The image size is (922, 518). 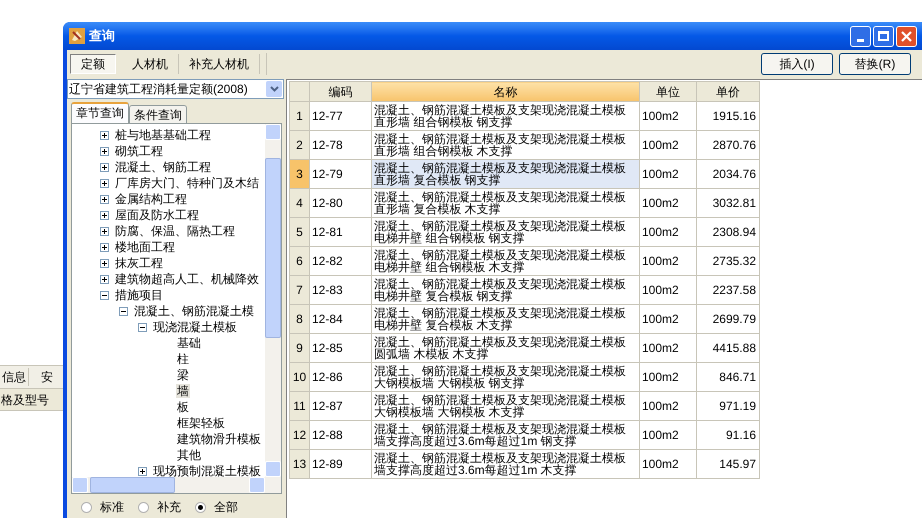 I want to click on background-tab: 安, so click(x=41, y=377).